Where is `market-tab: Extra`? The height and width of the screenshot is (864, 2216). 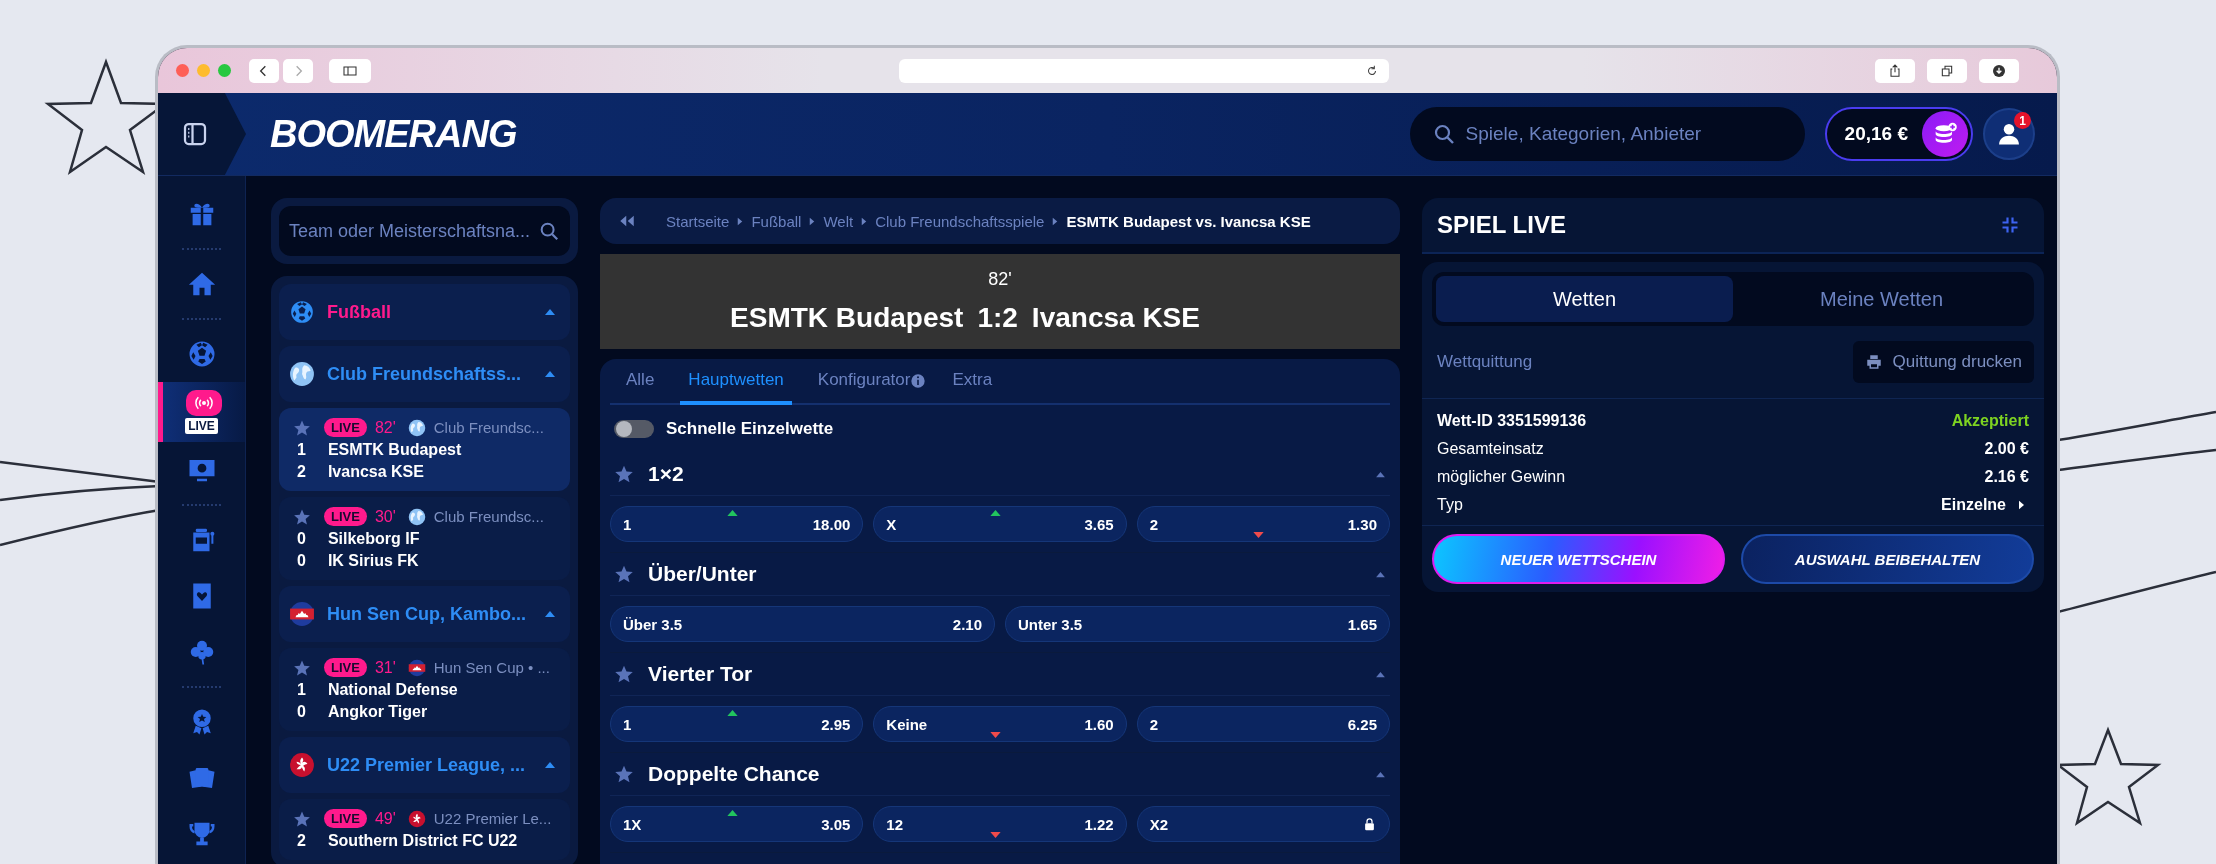
market-tab: Extra is located at coordinates (972, 382).